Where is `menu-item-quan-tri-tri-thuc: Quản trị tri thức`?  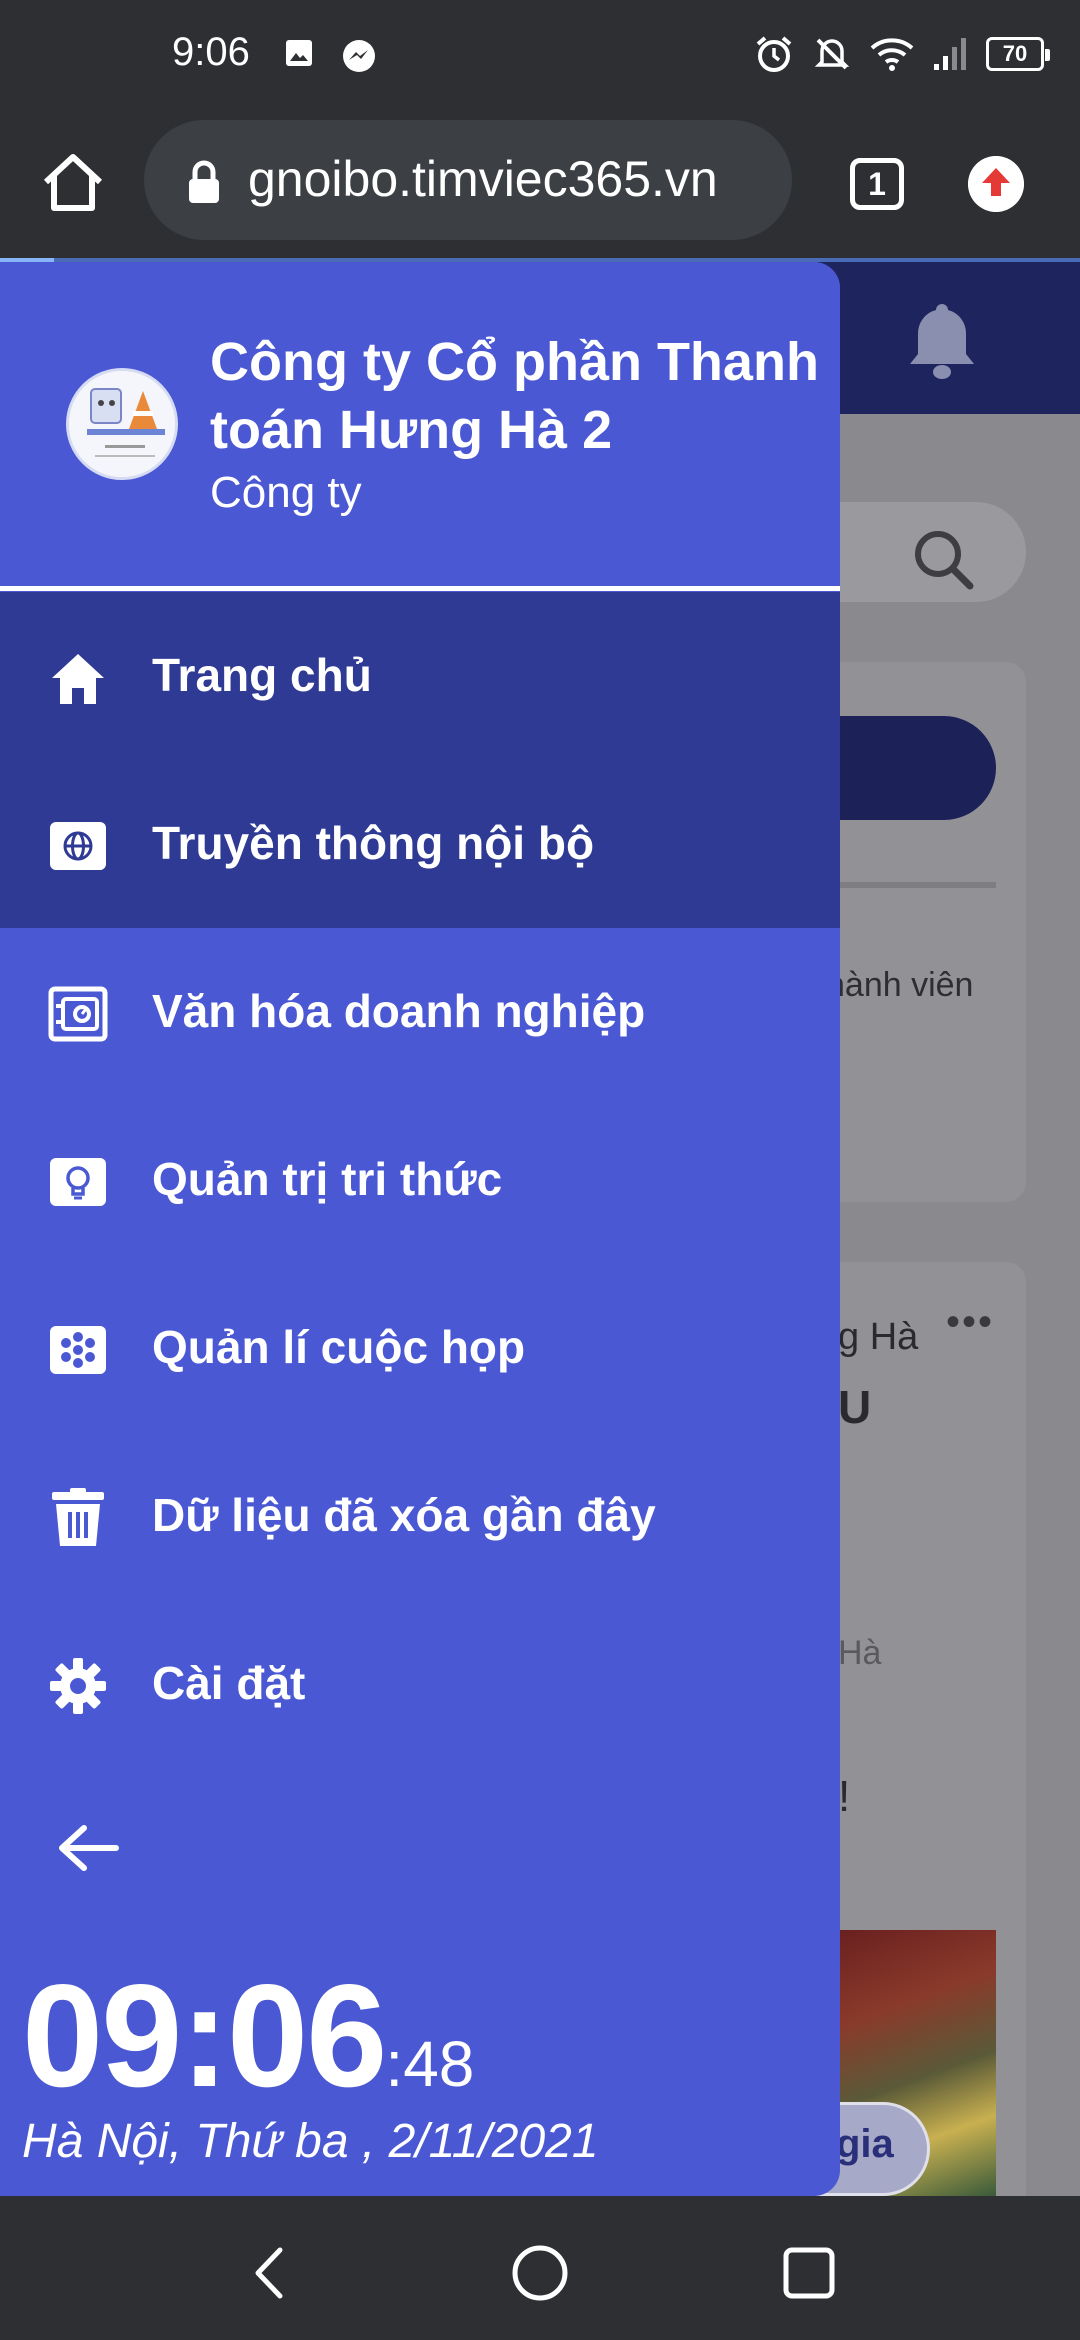
menu-item-quan-tri-tri-thuc: Quản trị tri thức is located at coordinates (420, 1180).